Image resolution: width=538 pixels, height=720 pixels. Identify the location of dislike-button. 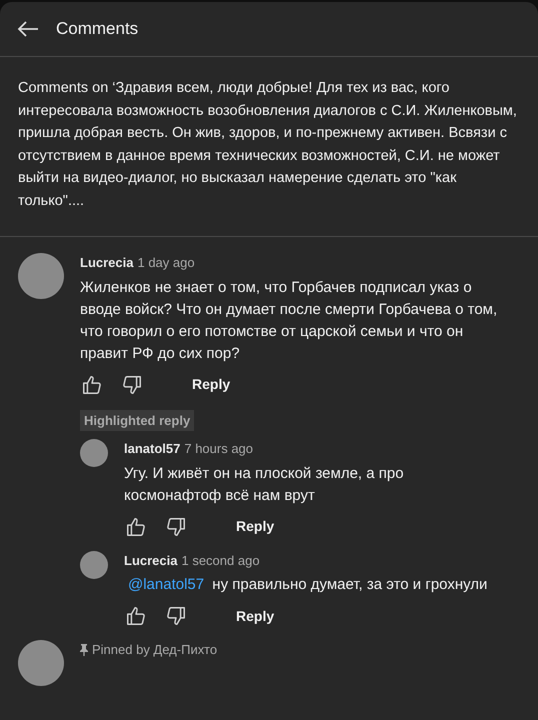
(176, 616).